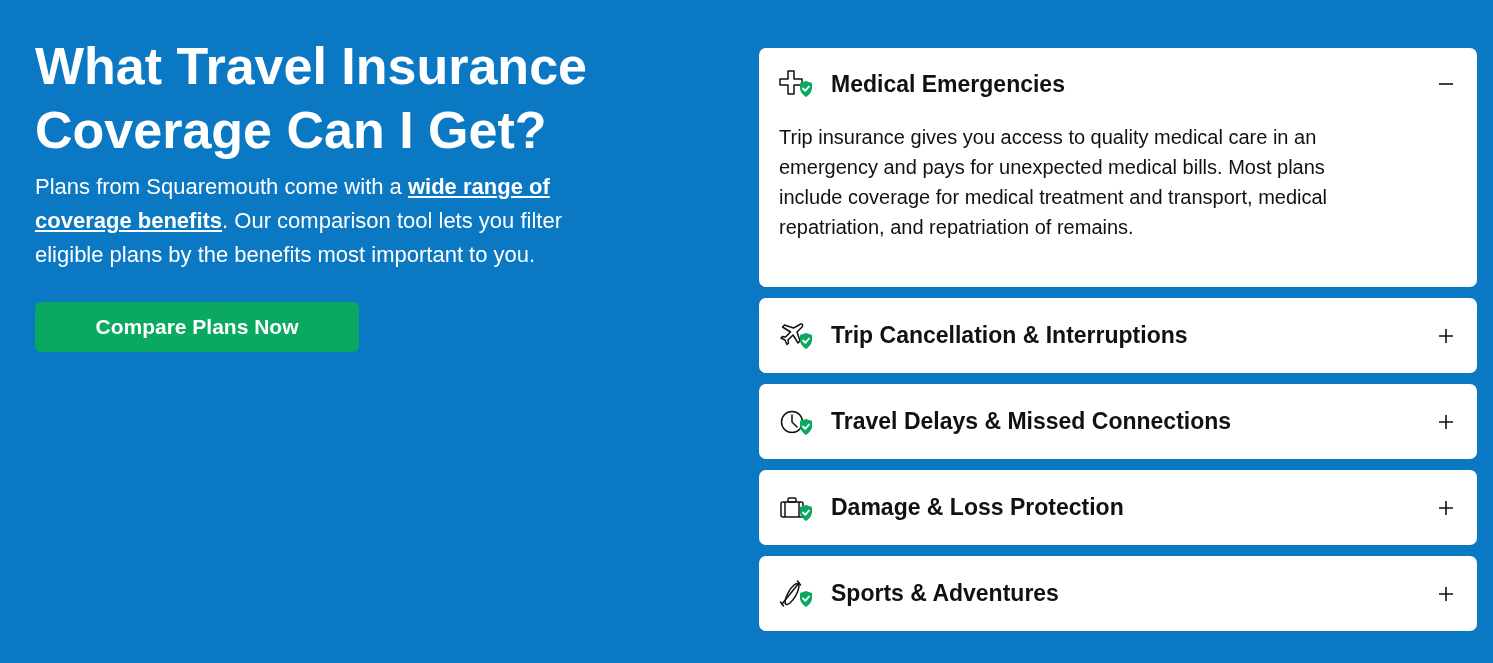 The width and height of the screenshot is (1493, 663). I want to click on accordion-header: Travel Delays & Missed Connections, so click(1118, 421).